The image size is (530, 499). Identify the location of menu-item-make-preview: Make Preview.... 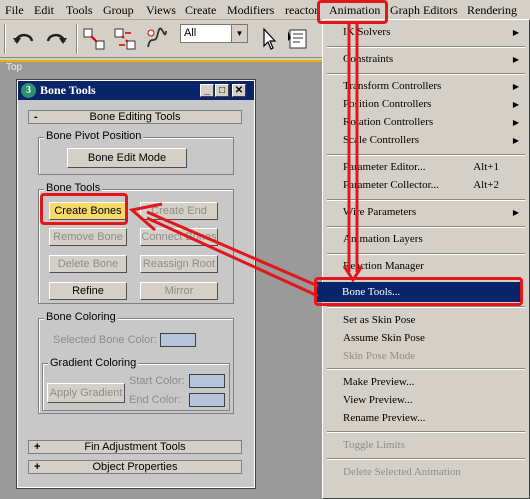
(378, 382).